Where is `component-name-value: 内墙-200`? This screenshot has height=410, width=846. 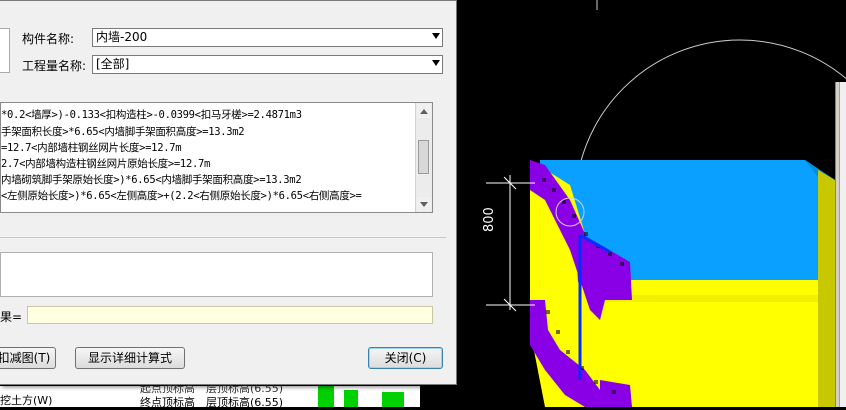
component-name-value: 内墙-200 is located at coordinates (122, 37).